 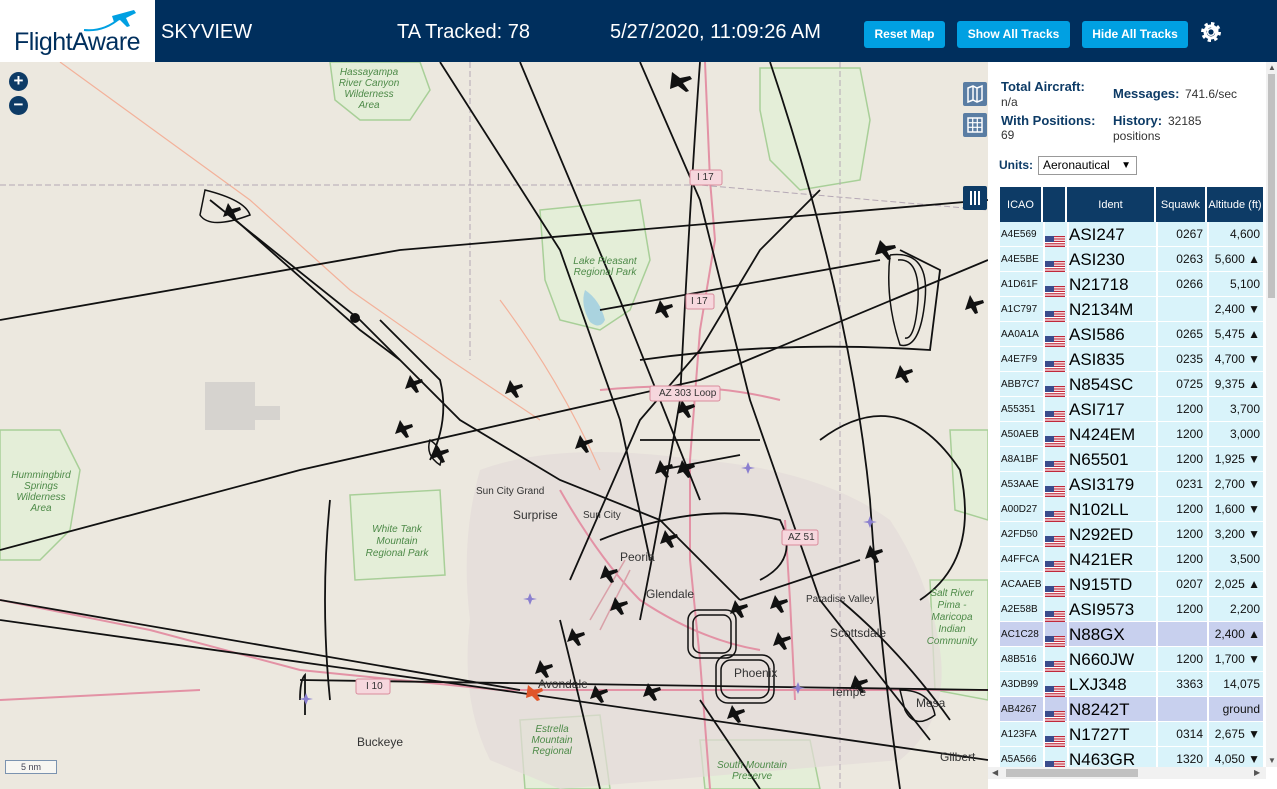 What do you see at coordinates (535, 515) in the screenshot?
I see `city-label-surprise: Surprise` at bounding box center [535, 515].